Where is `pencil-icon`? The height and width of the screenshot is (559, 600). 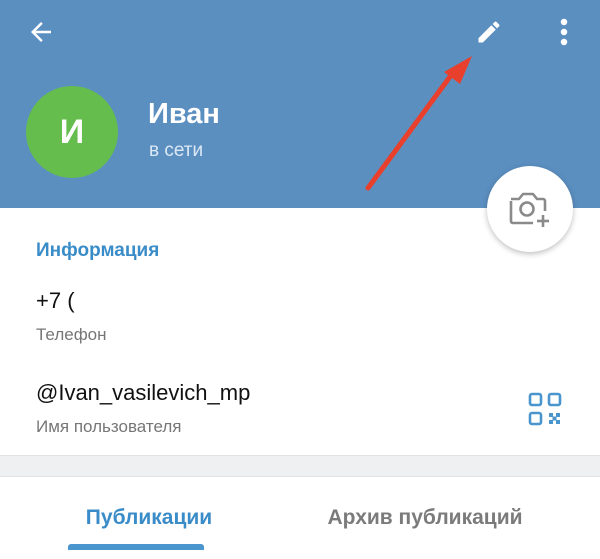
pencil-icon is located at coordinates (489, 32).